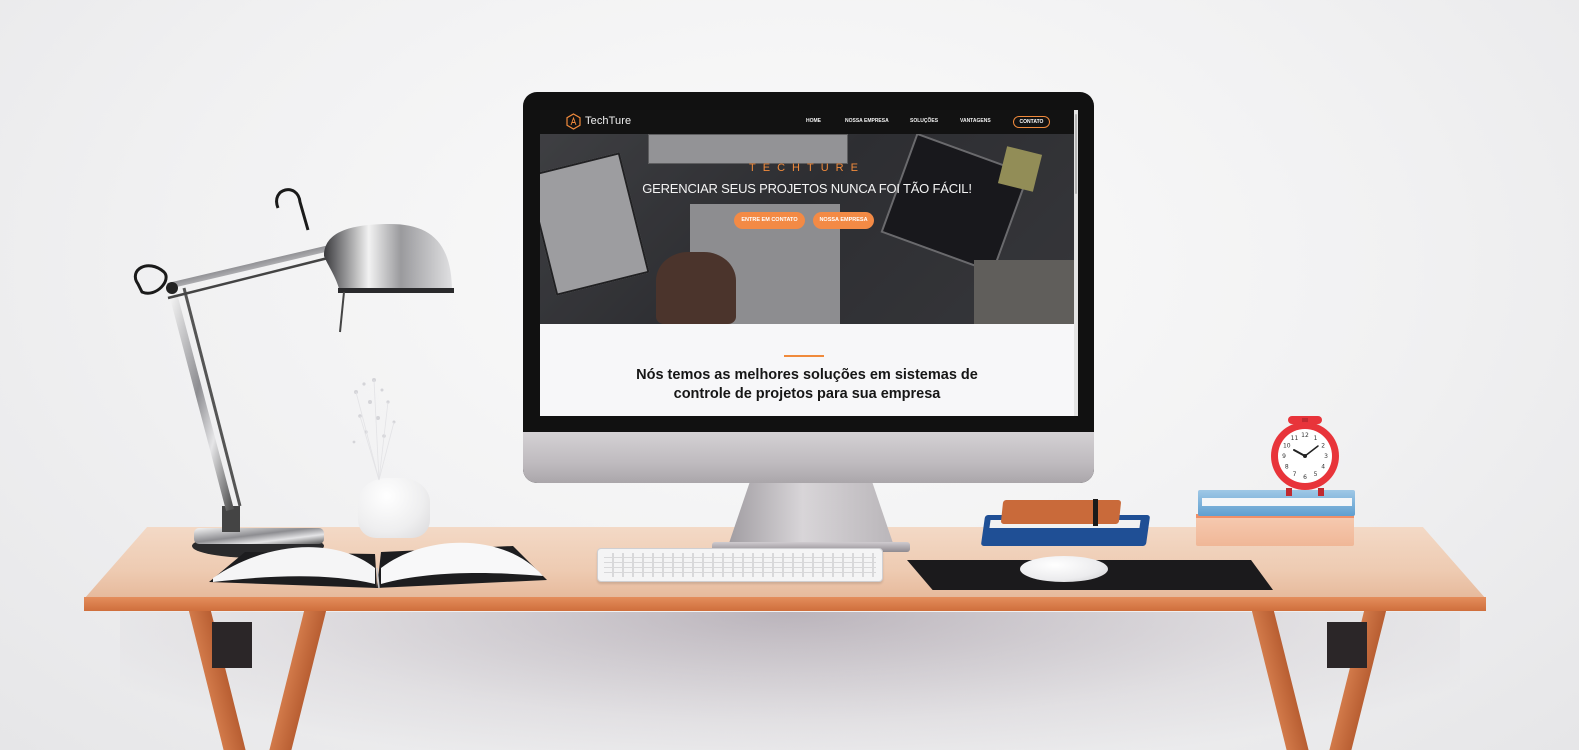  I want to click on hero-entre-em-contato-button: ENTRE EM CONTATO, so click(769, 220).